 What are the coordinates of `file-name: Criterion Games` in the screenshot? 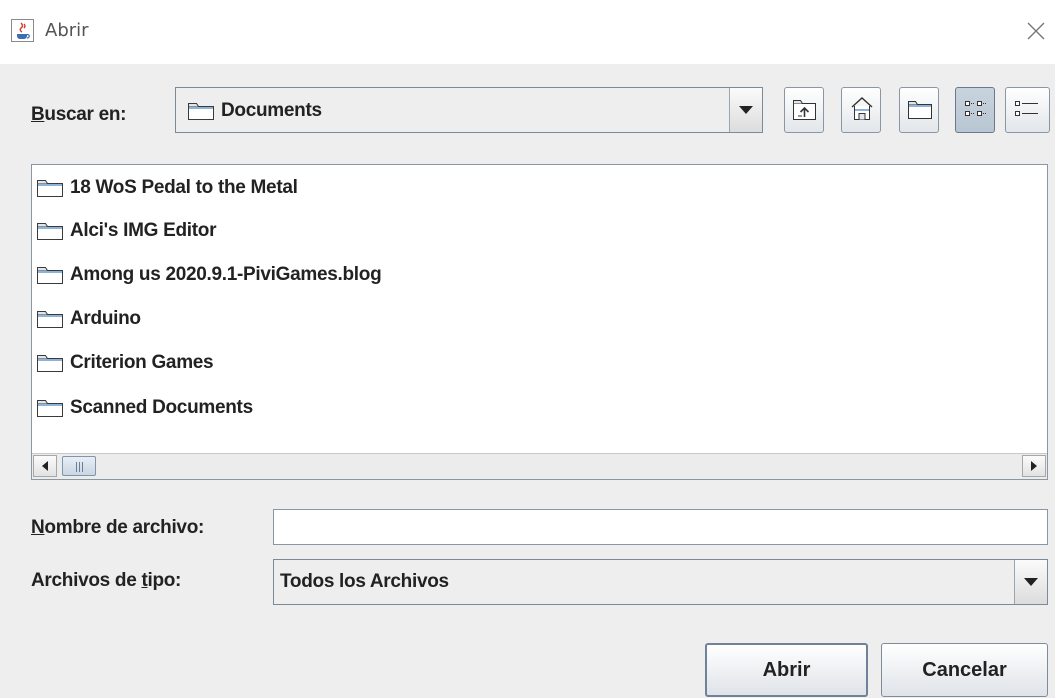 It's located at (142, 362).